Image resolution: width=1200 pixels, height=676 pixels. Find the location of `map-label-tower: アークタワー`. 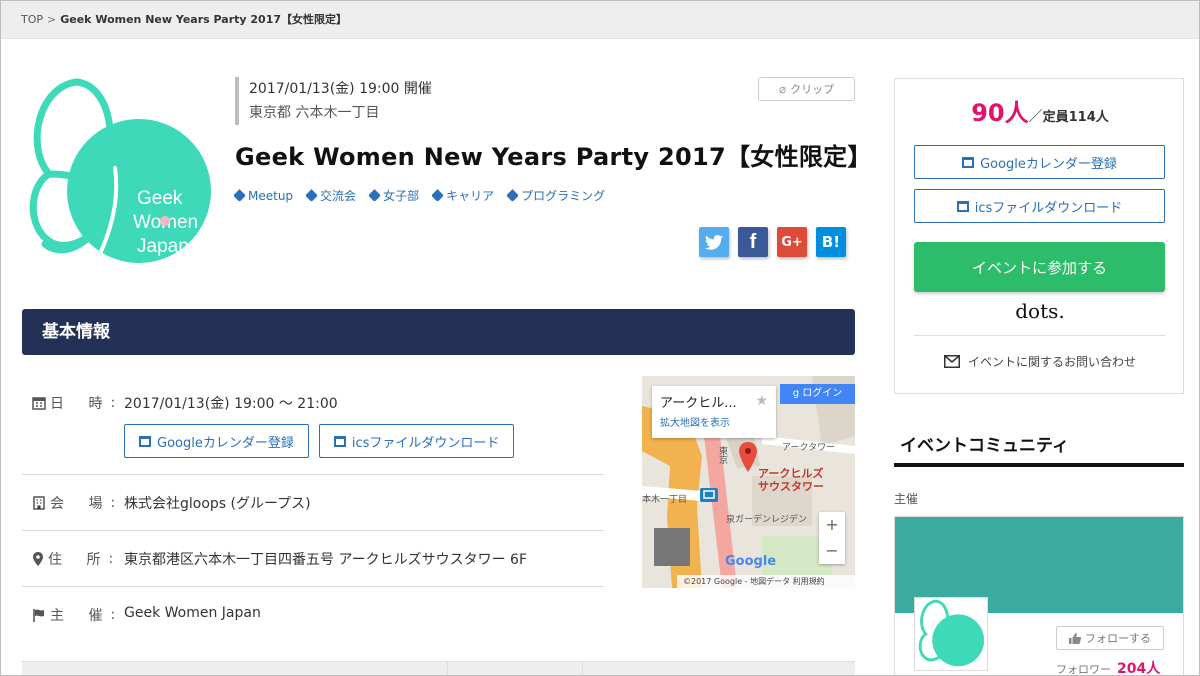

map-label-tower: アークタワー is located at coordinates (809, 448).